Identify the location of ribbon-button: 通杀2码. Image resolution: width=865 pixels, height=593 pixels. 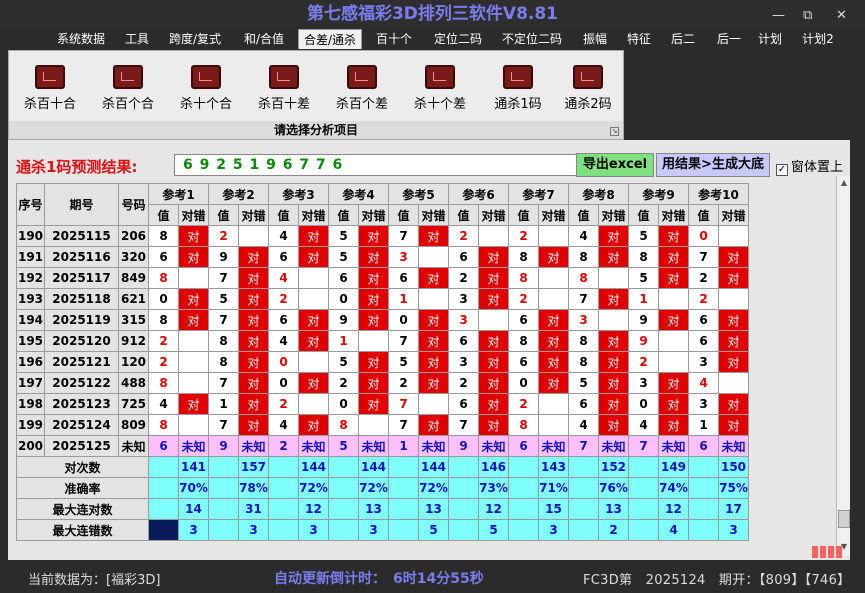
(588, 88).